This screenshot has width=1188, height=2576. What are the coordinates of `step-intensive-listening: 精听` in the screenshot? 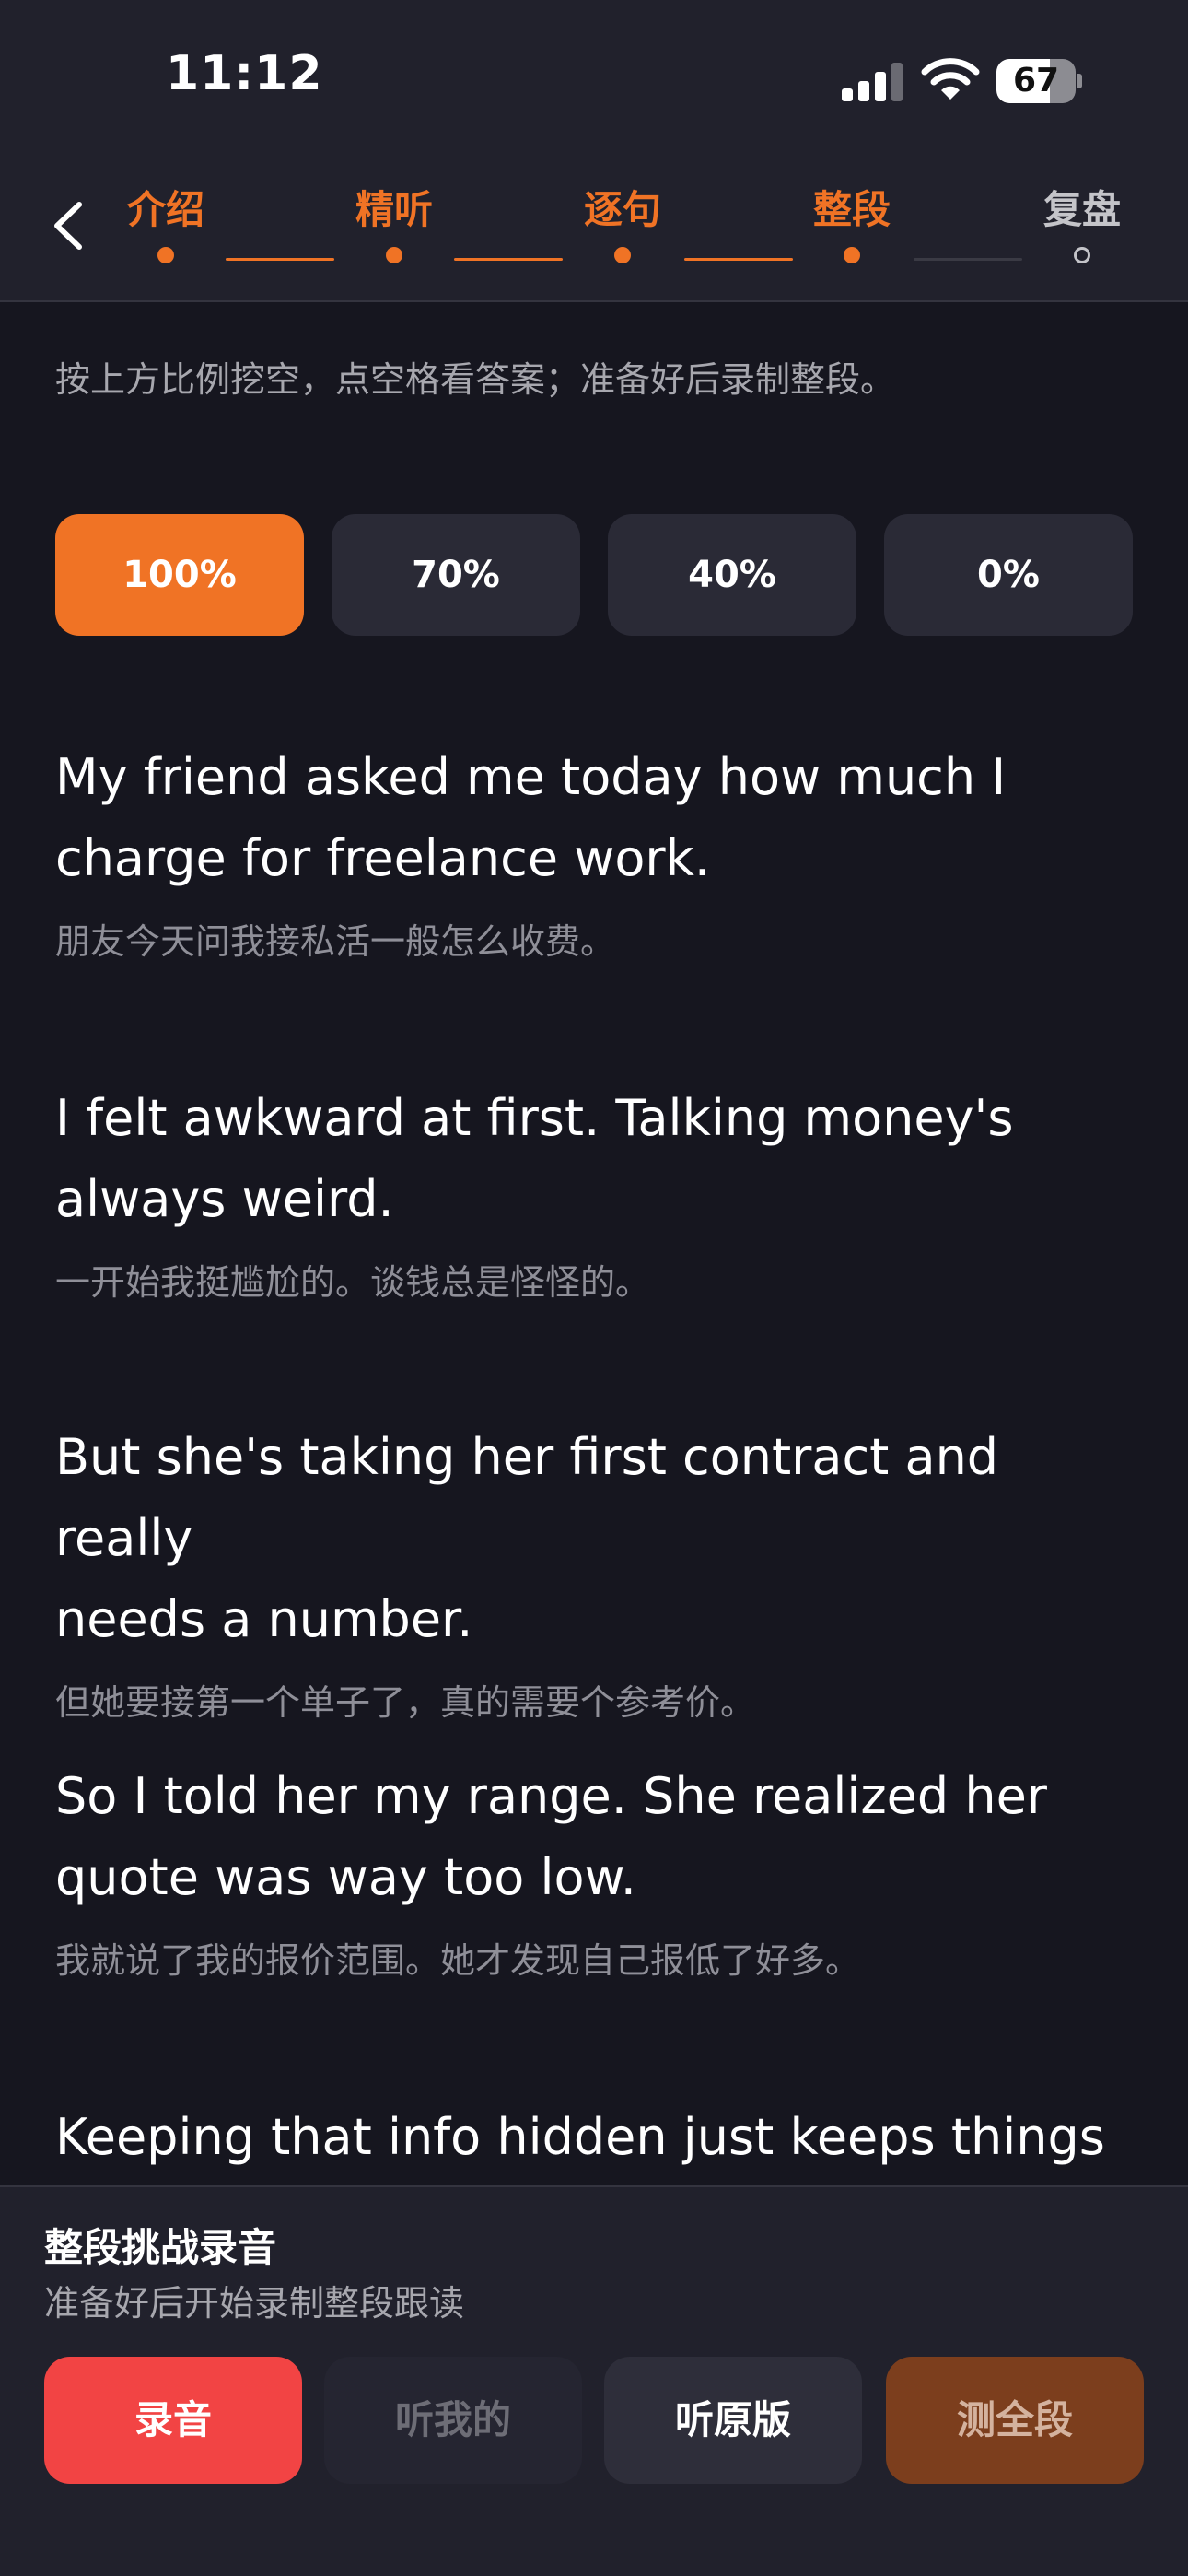 It's located at (394, 224).